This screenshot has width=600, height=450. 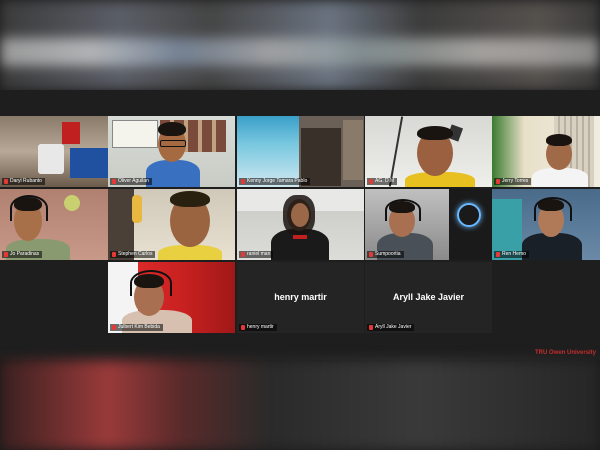 I want to click on participant-name-label: AG. D.M, so click(x=382, y=181).